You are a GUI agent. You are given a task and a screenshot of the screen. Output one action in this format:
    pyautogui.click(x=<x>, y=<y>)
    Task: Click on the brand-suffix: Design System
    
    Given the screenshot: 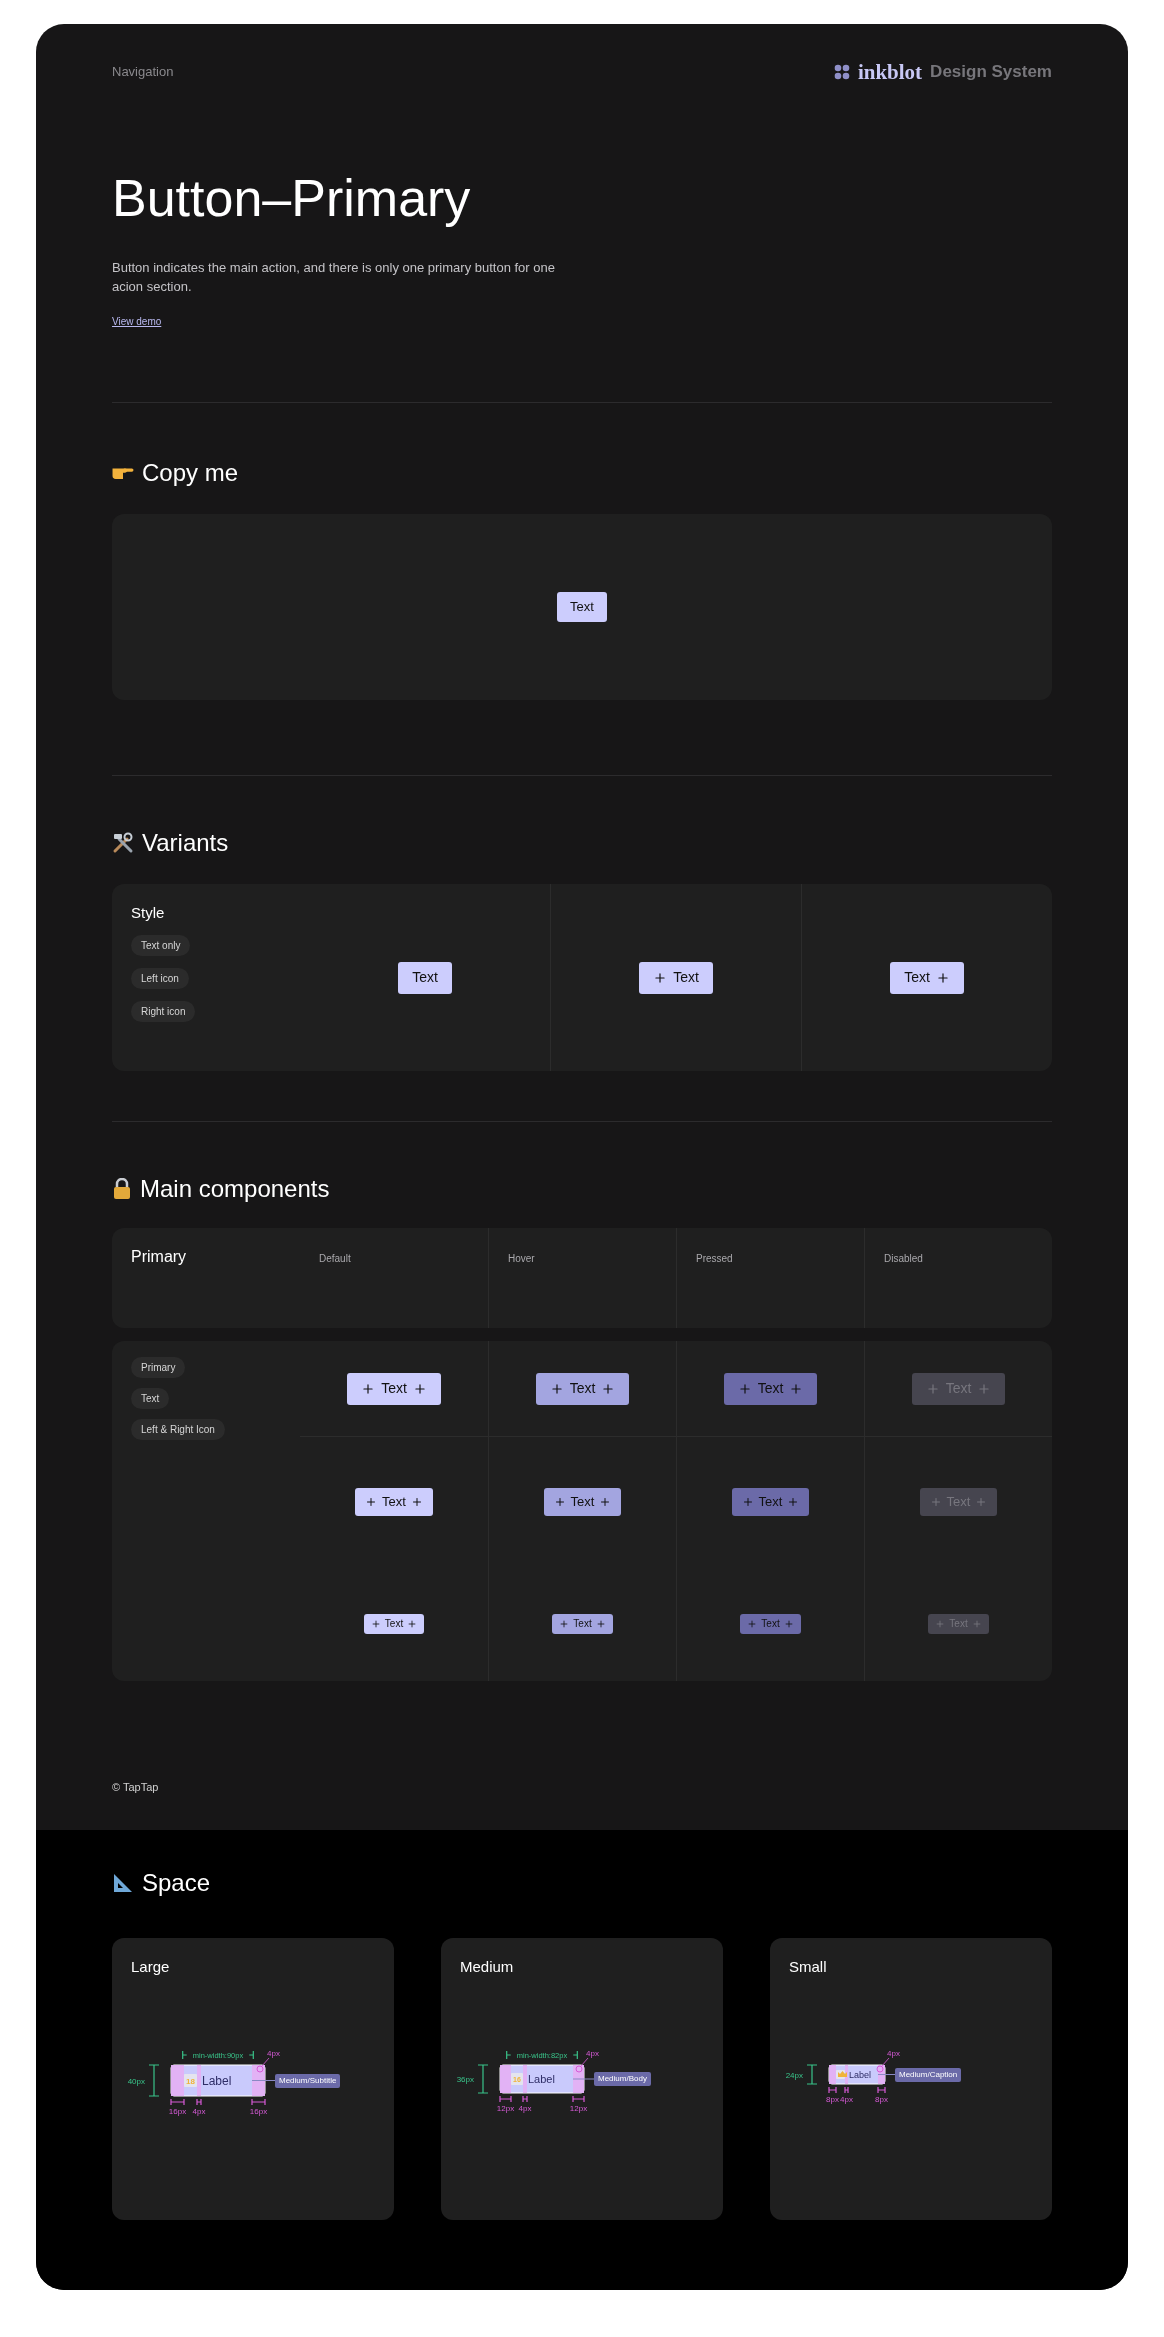 What is the action you would take?
    pyautogui.click(x=991, y=72)
    